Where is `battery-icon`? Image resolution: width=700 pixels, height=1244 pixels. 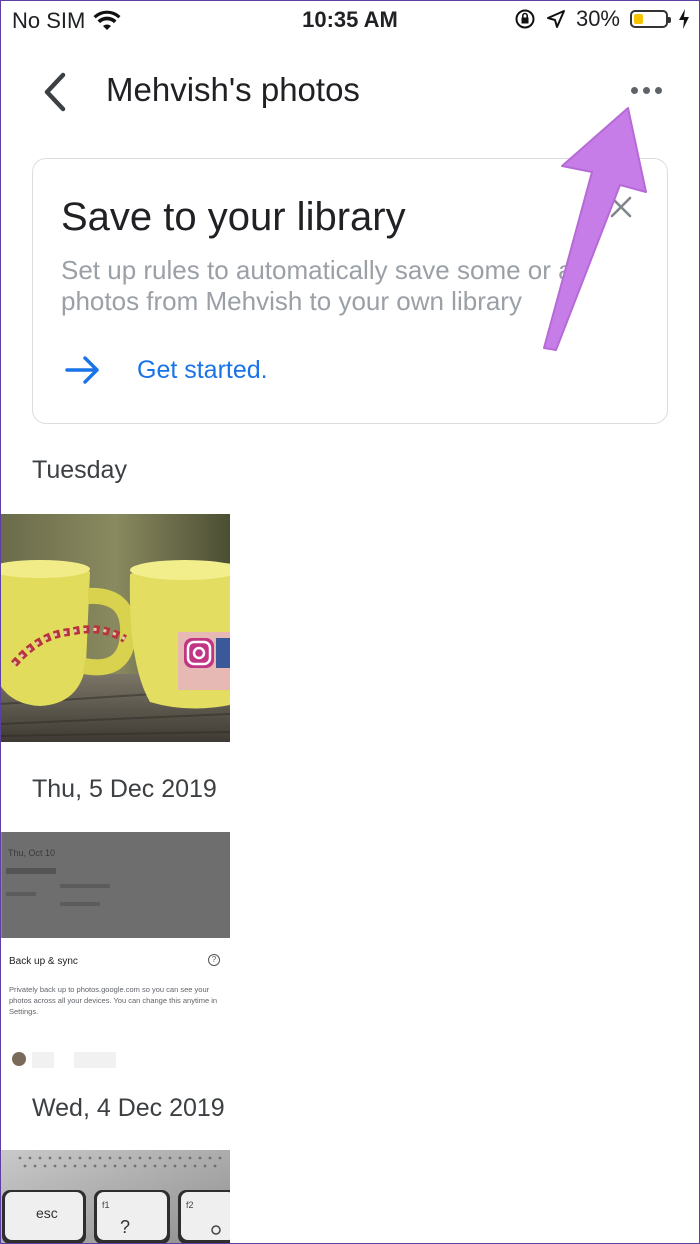 battery-icon is located at coordinates (650, 19).